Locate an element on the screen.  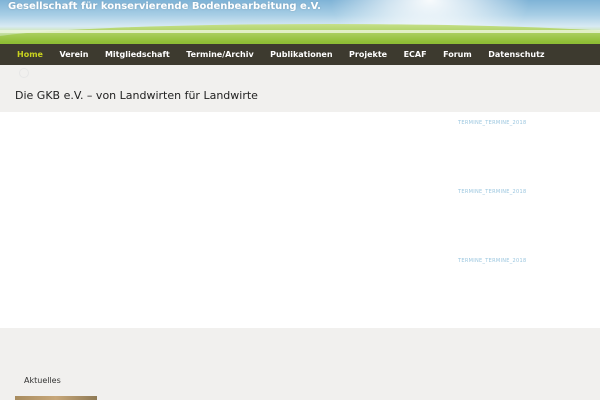
nav-item-home: Home is located at coordinates (30, 54).